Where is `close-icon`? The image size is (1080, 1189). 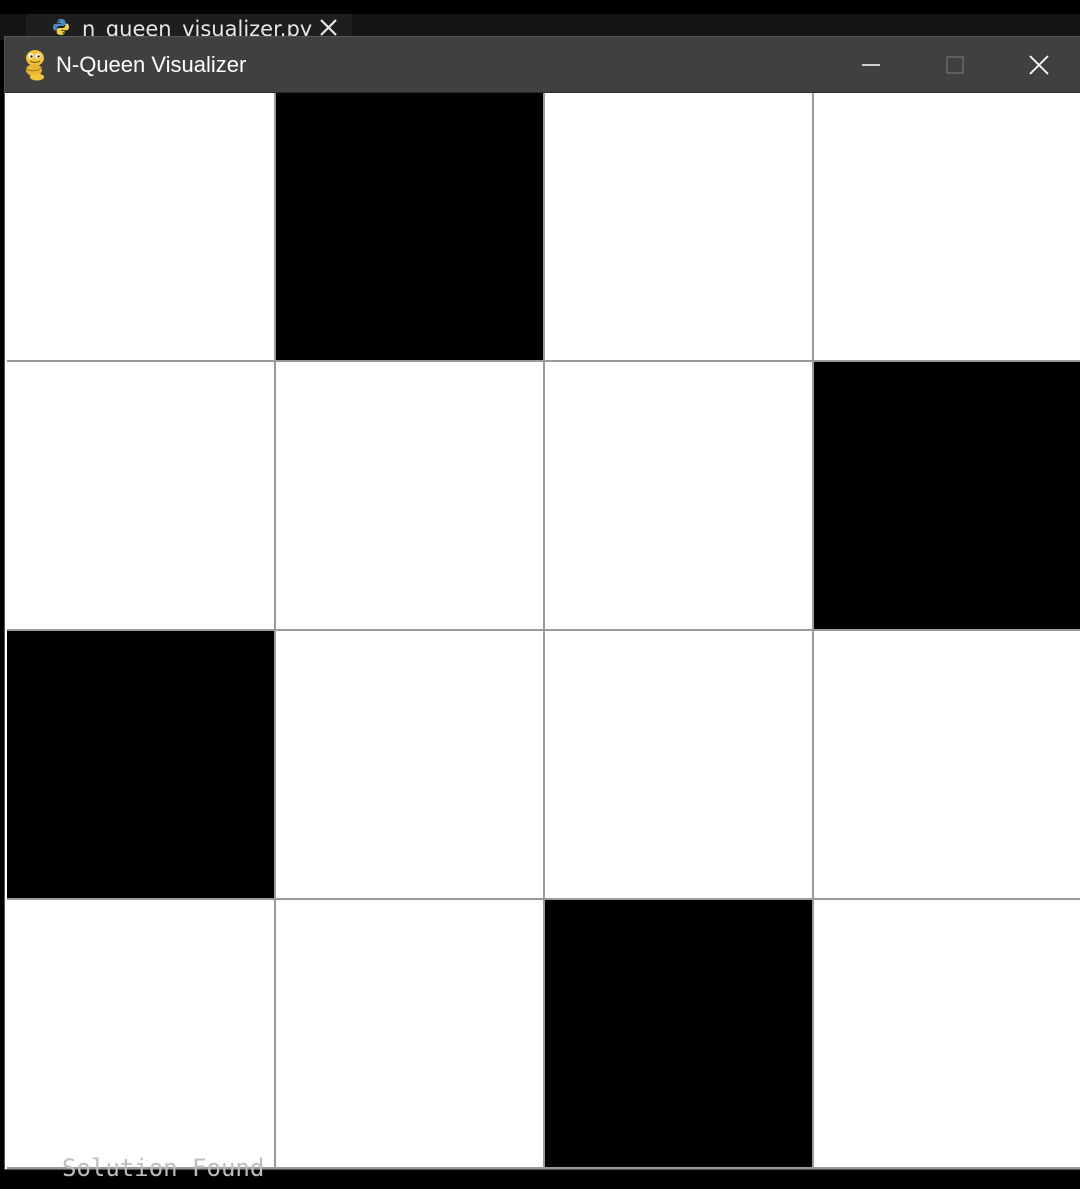
close-icon is located at coordinates (1039, 65).